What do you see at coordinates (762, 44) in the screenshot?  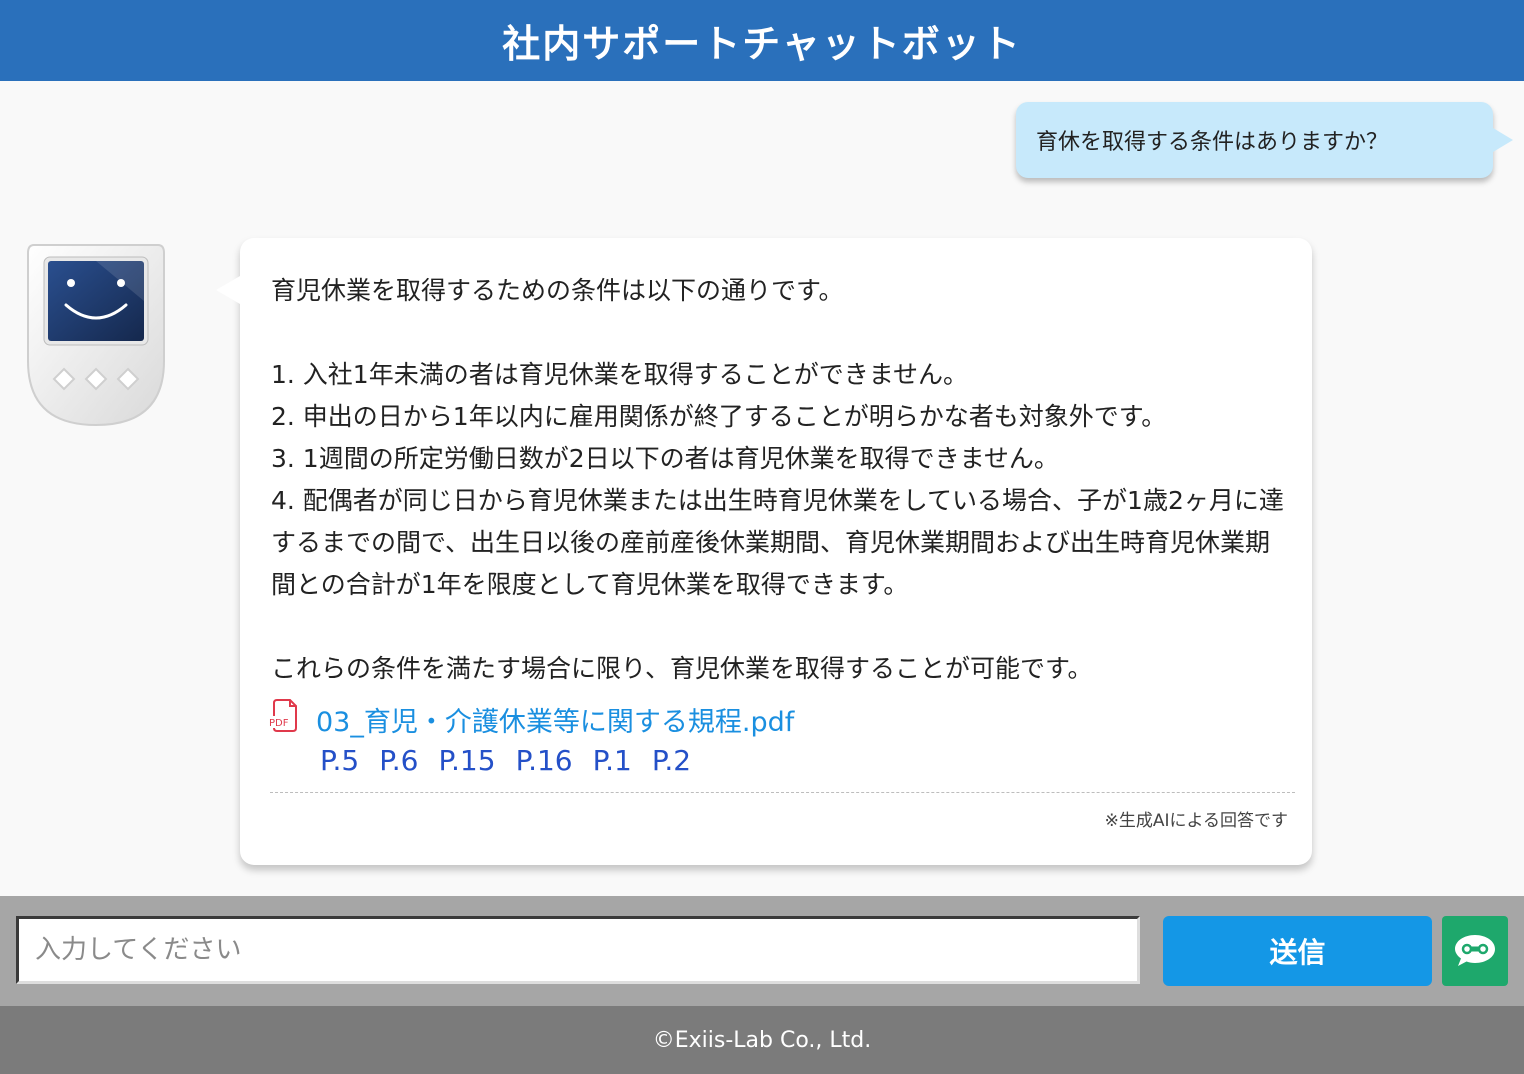 I see `page-title: 社内サポートチャットボット` at bounding box center [762, 44].